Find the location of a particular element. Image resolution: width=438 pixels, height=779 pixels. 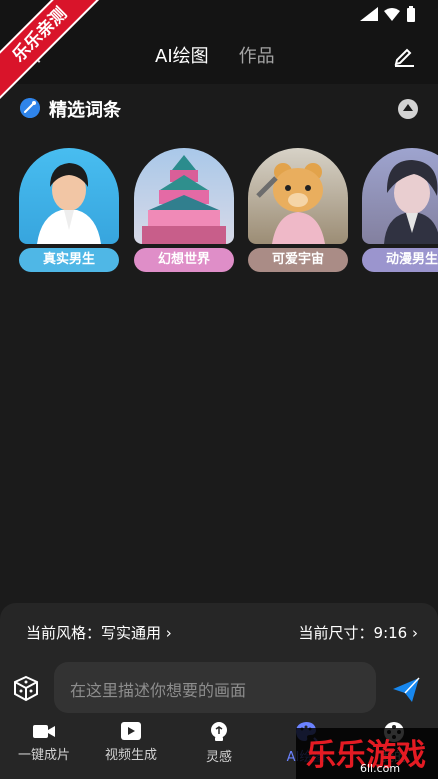

style-text: 当前风格：写实通用 is located at coordinates (94, 633).